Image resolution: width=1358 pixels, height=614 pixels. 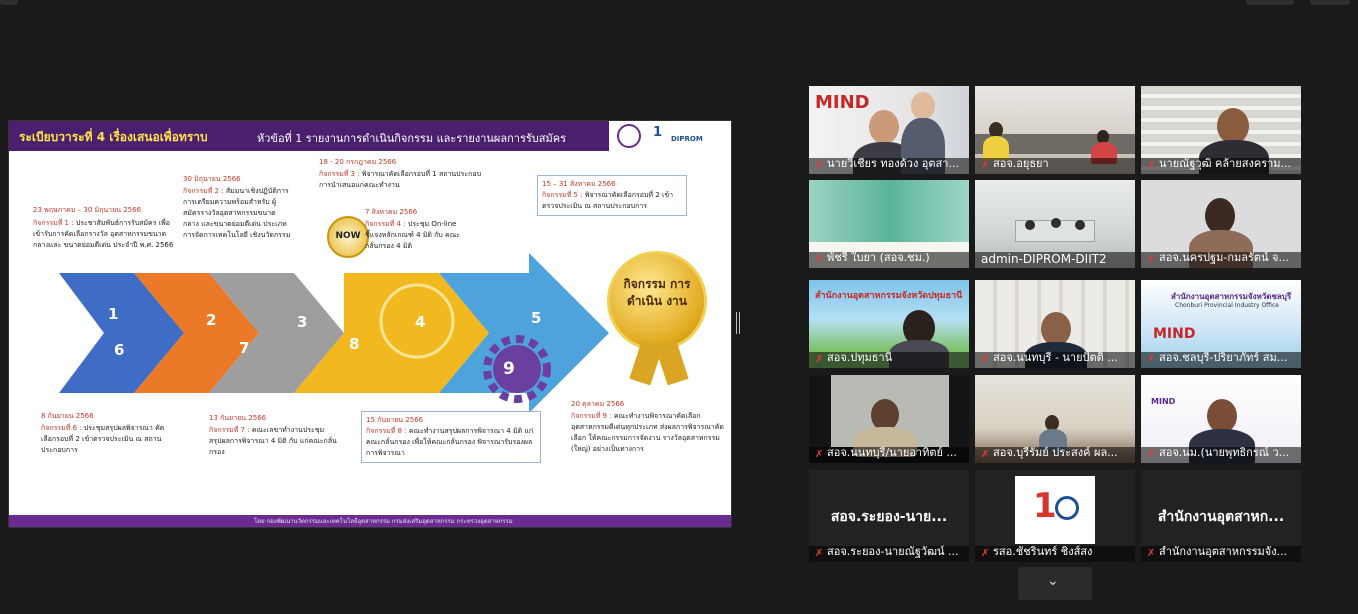 I want to click on step-date: 18 - 20 กรกฎาคม 2566, so click(x=358, y=162).